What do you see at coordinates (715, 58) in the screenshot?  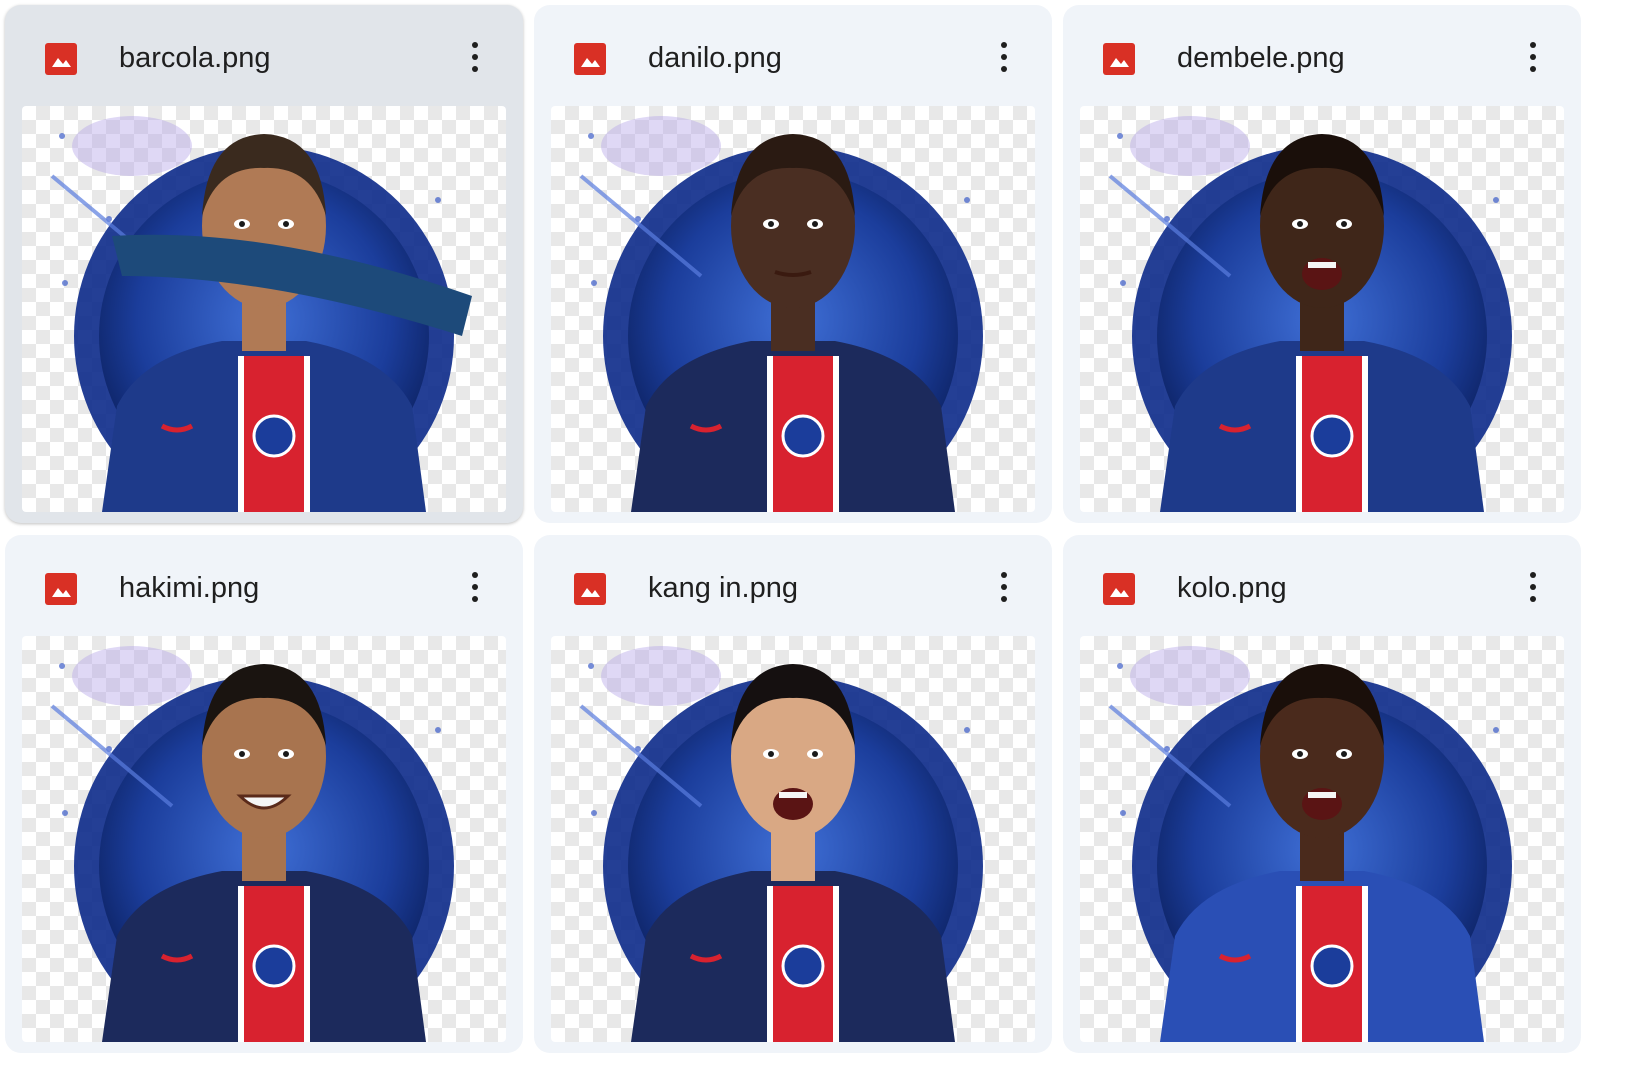 I see `file-name: danilo.png` at bounding box center [715, 58].